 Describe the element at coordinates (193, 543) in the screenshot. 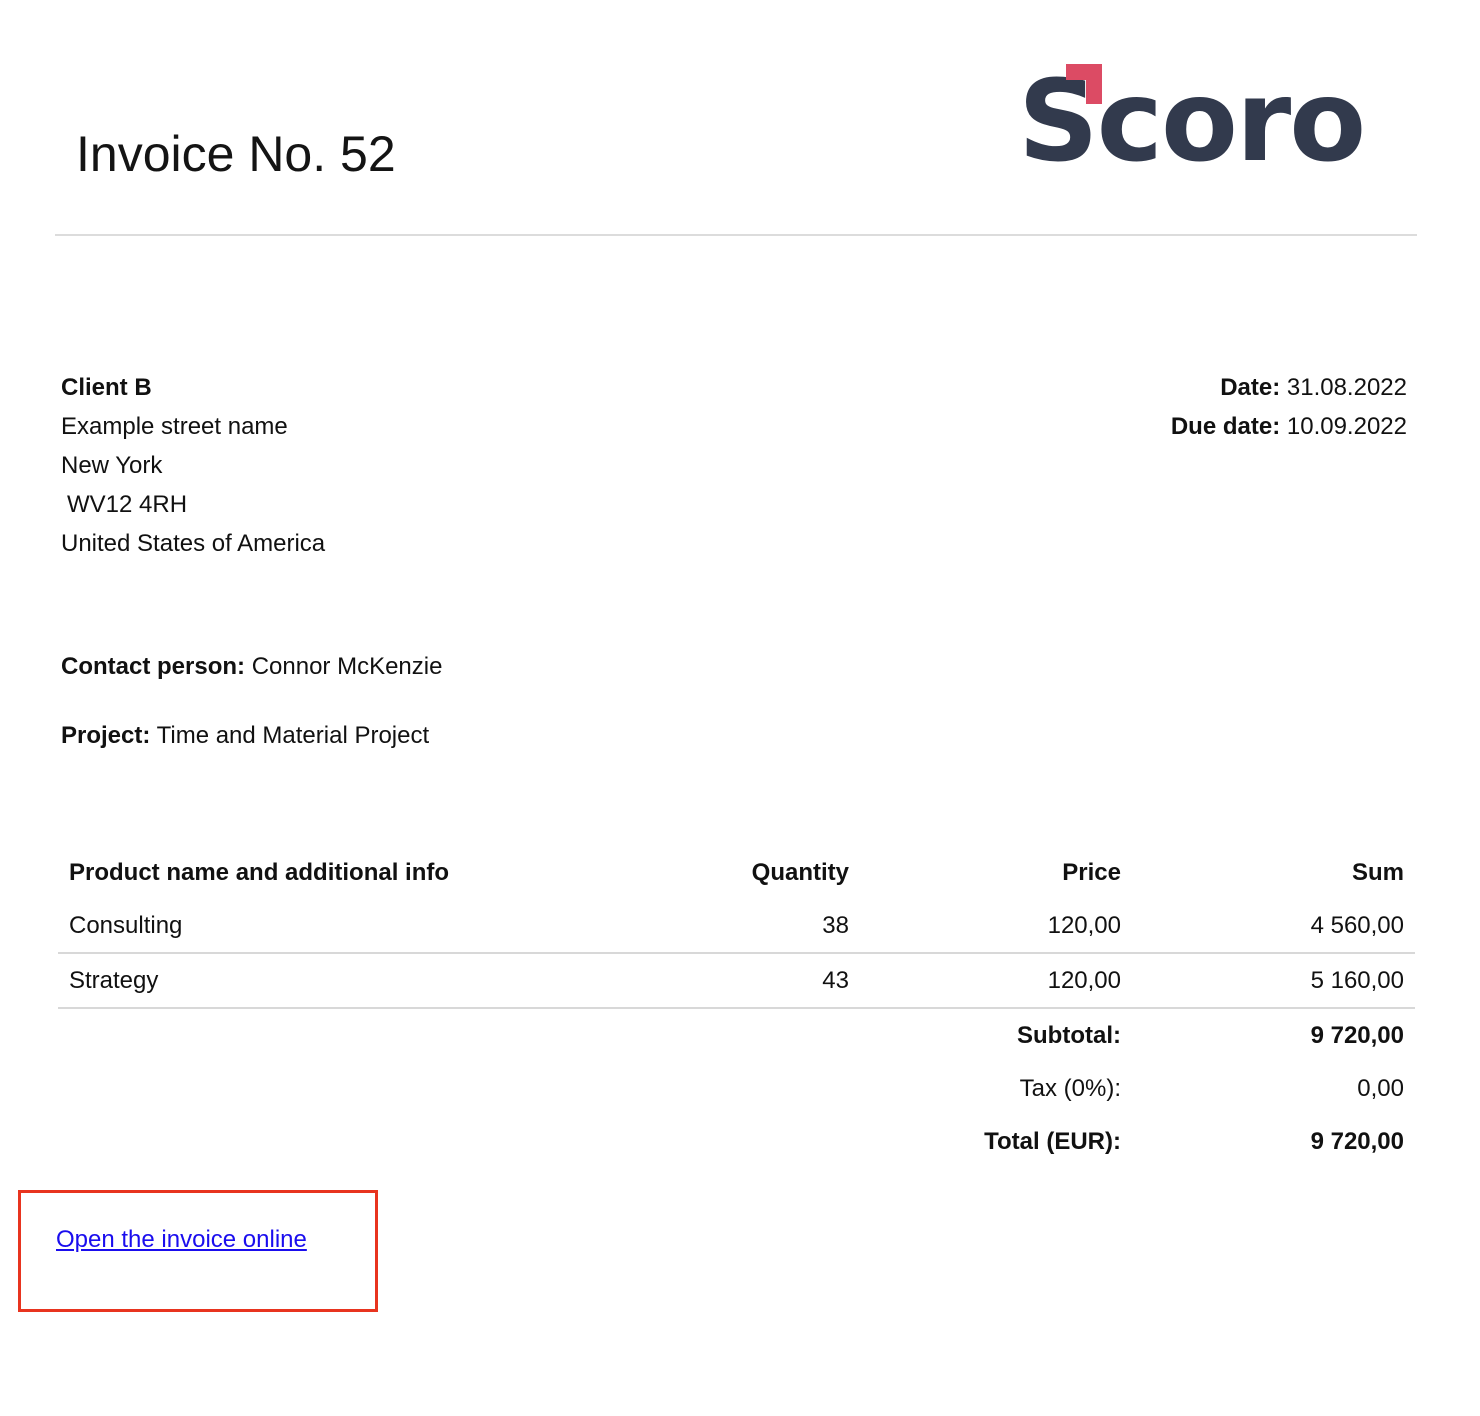

I see `client-country: United States of America` at that location.